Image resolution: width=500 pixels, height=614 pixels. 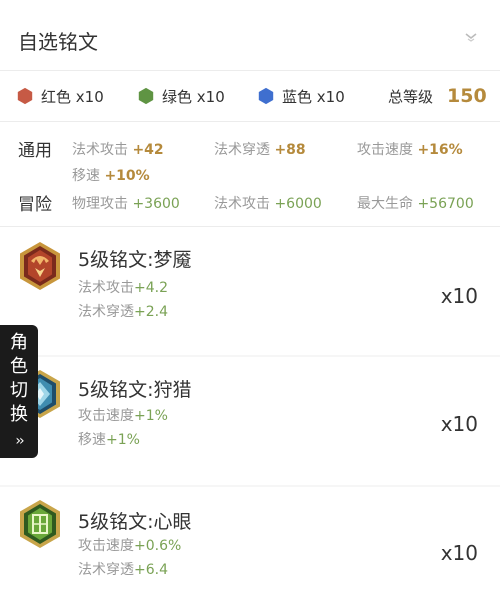 What do you see at coordinates (109, 440) in the screenshot?
I see `rune-stat: 移速+1%` at bounding box center [109, 440].